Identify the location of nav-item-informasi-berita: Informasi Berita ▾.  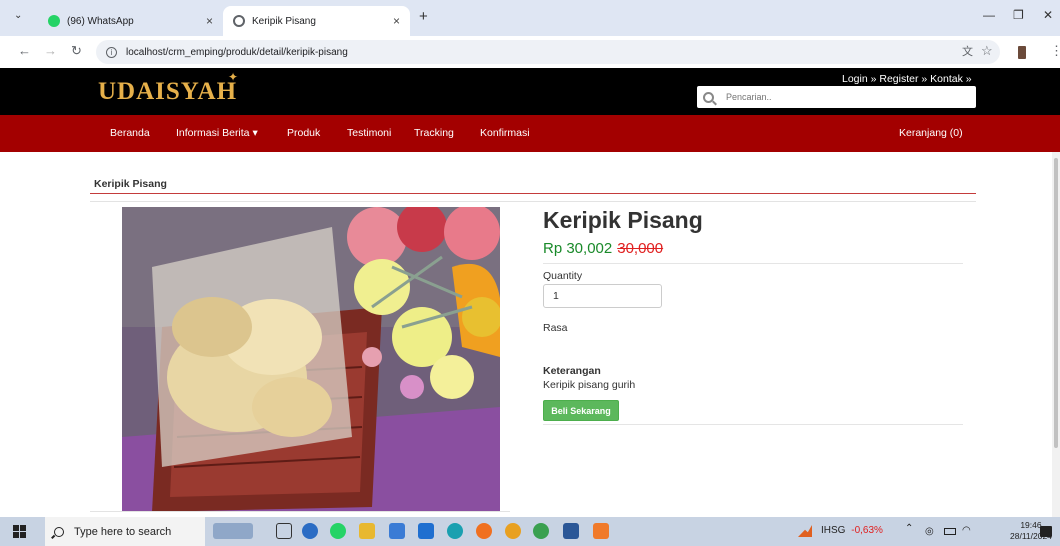
(217, 133).